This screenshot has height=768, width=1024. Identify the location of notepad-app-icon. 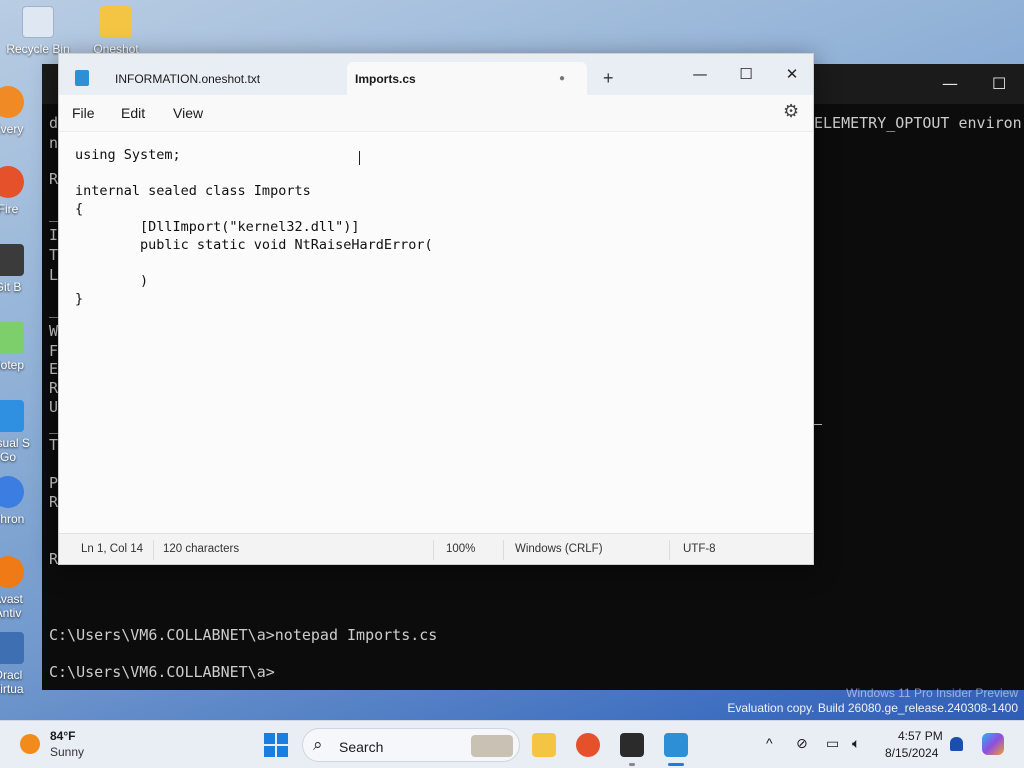
(82, 78).